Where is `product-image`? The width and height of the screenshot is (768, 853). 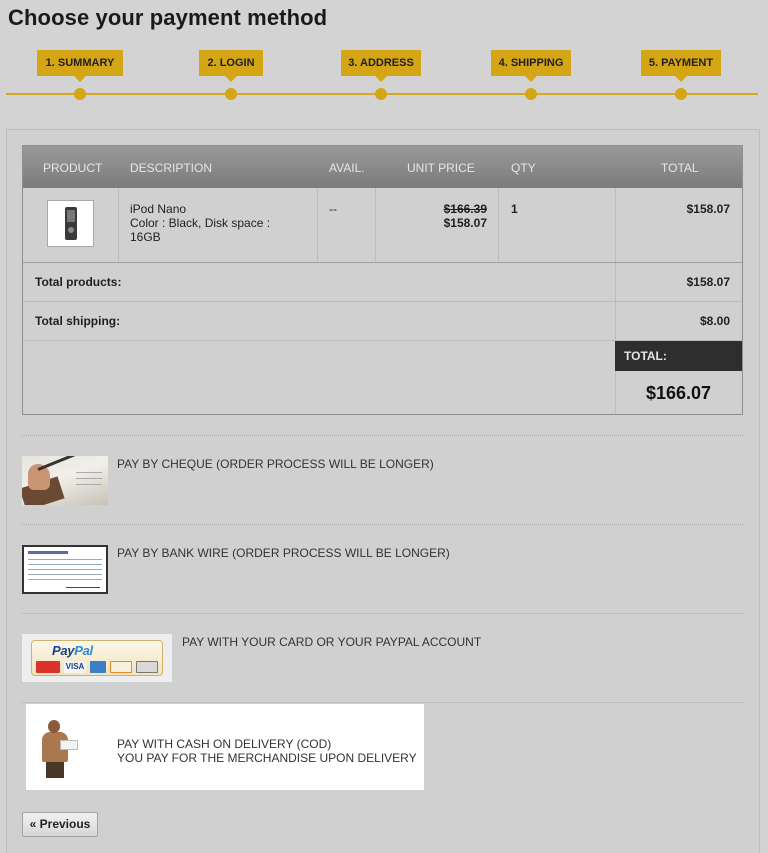
product-image is located at coordinates (70, 223).